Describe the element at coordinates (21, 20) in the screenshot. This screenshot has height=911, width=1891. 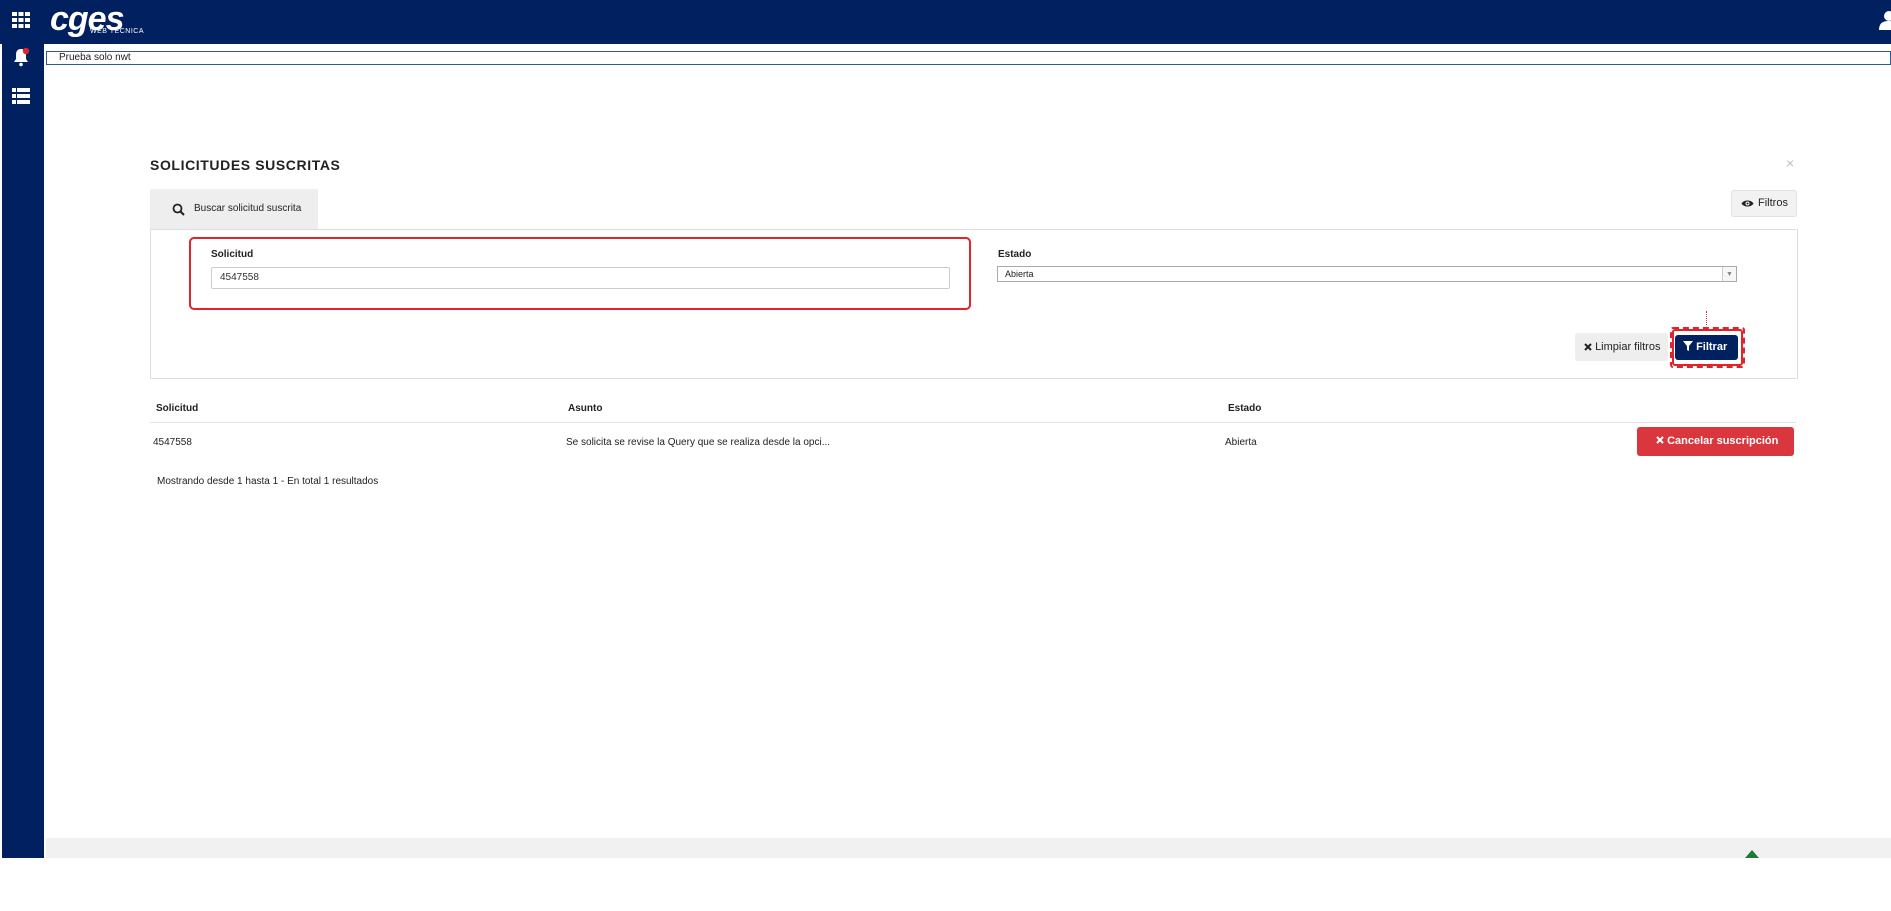
I see `apps-grid-icon` at that location.